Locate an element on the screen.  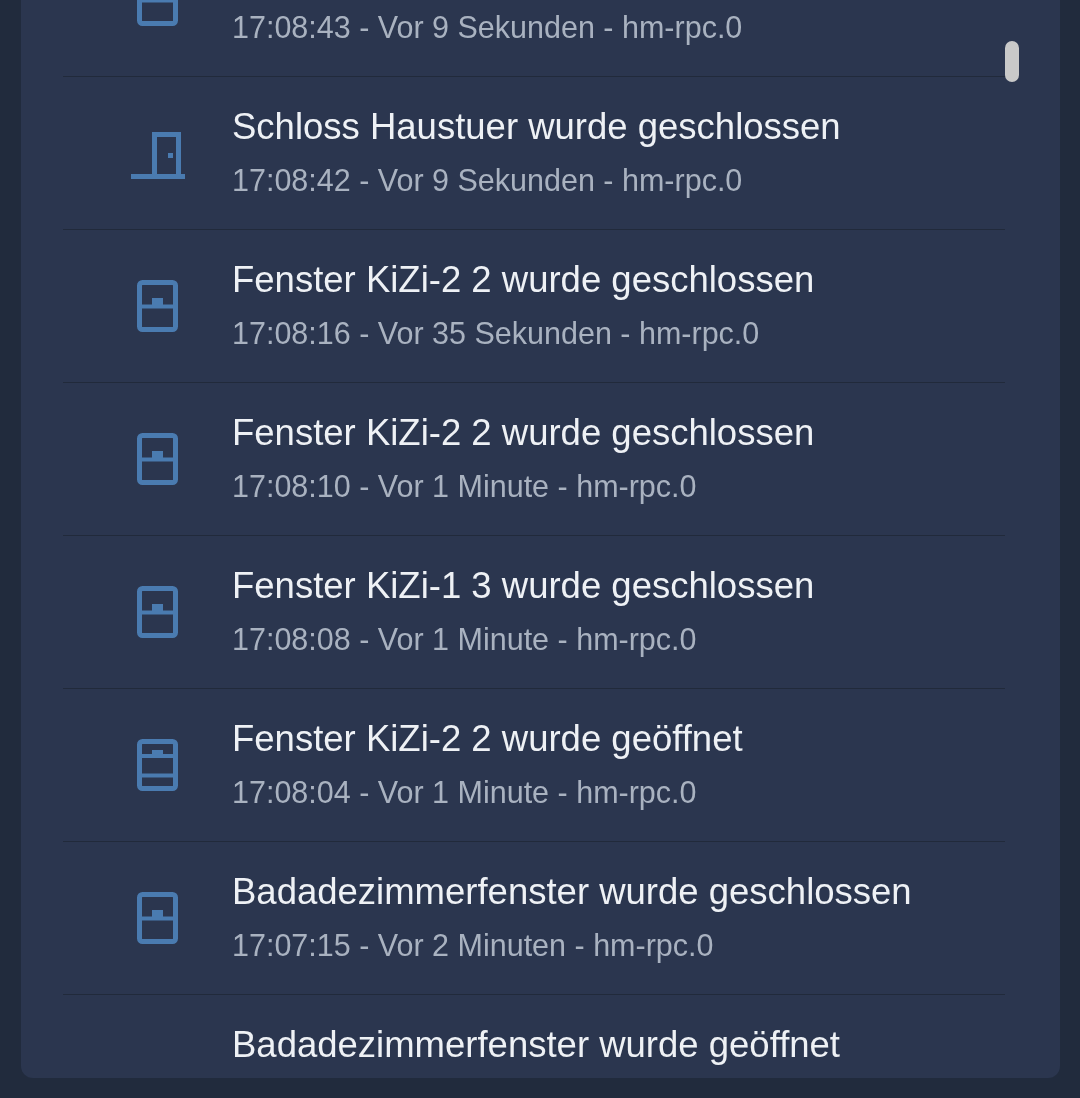
event-details: 17:07:15 - Vor 2 Minuten - hm-rpc.0 is located at coordinates (473, 946).